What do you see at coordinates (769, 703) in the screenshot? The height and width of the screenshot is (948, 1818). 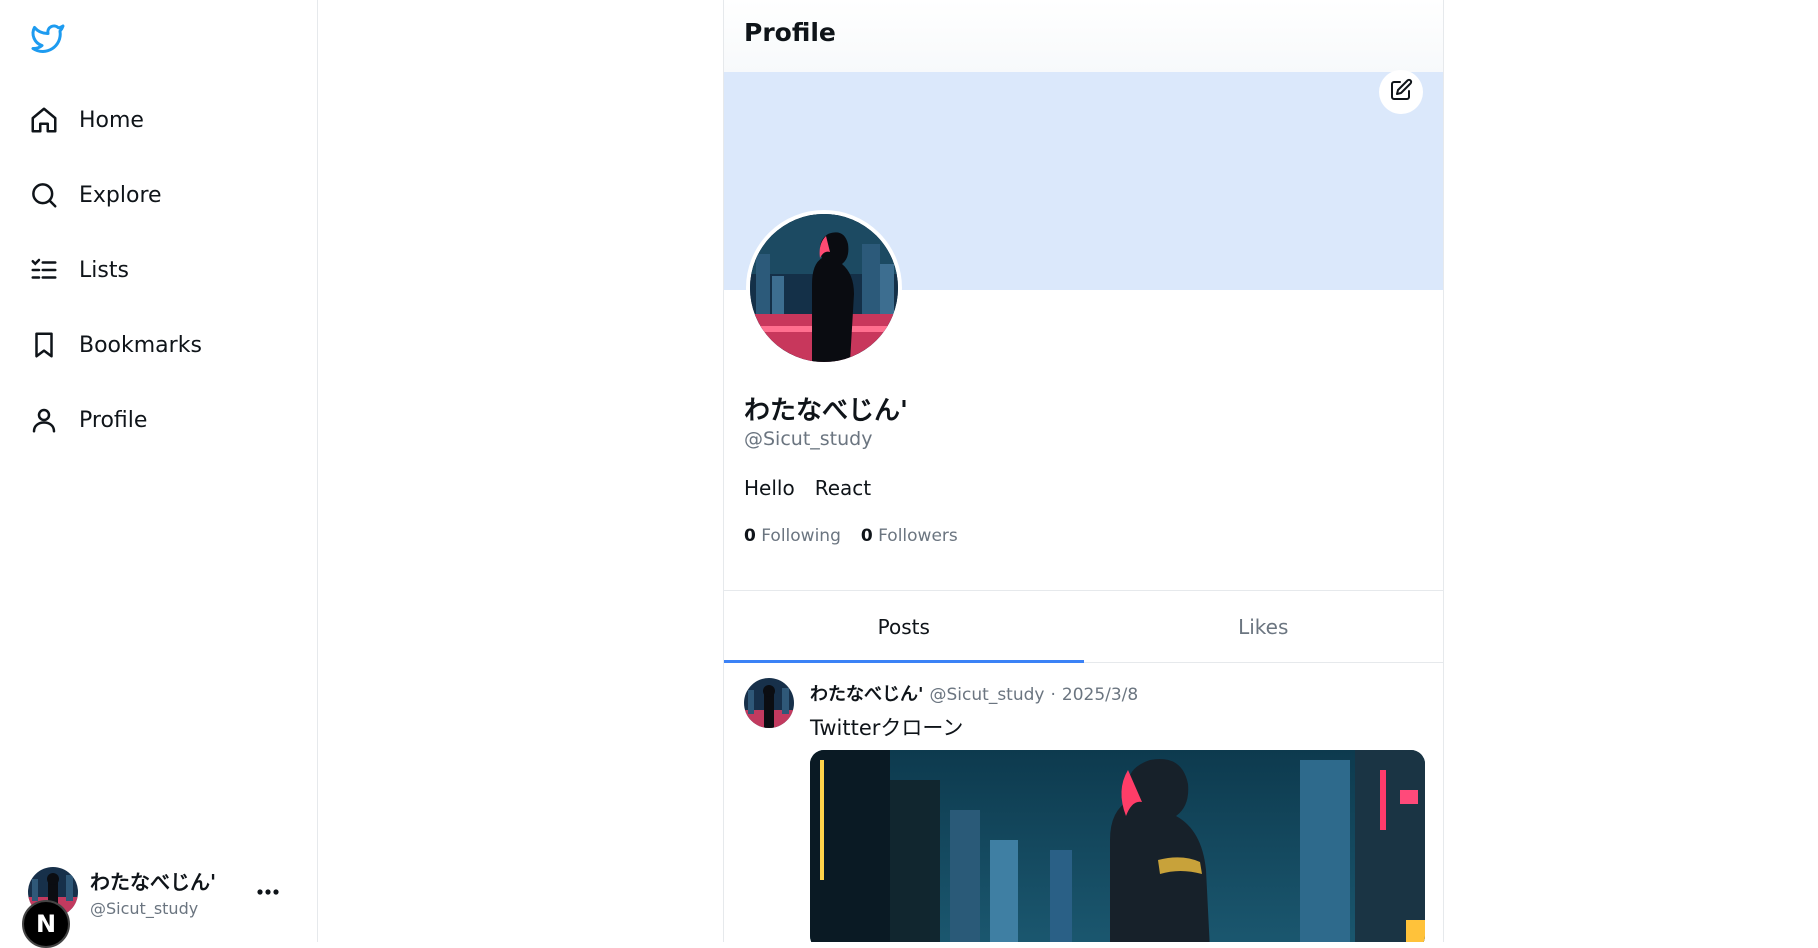 I see `post-avatar` at bounding box center [769, 703].